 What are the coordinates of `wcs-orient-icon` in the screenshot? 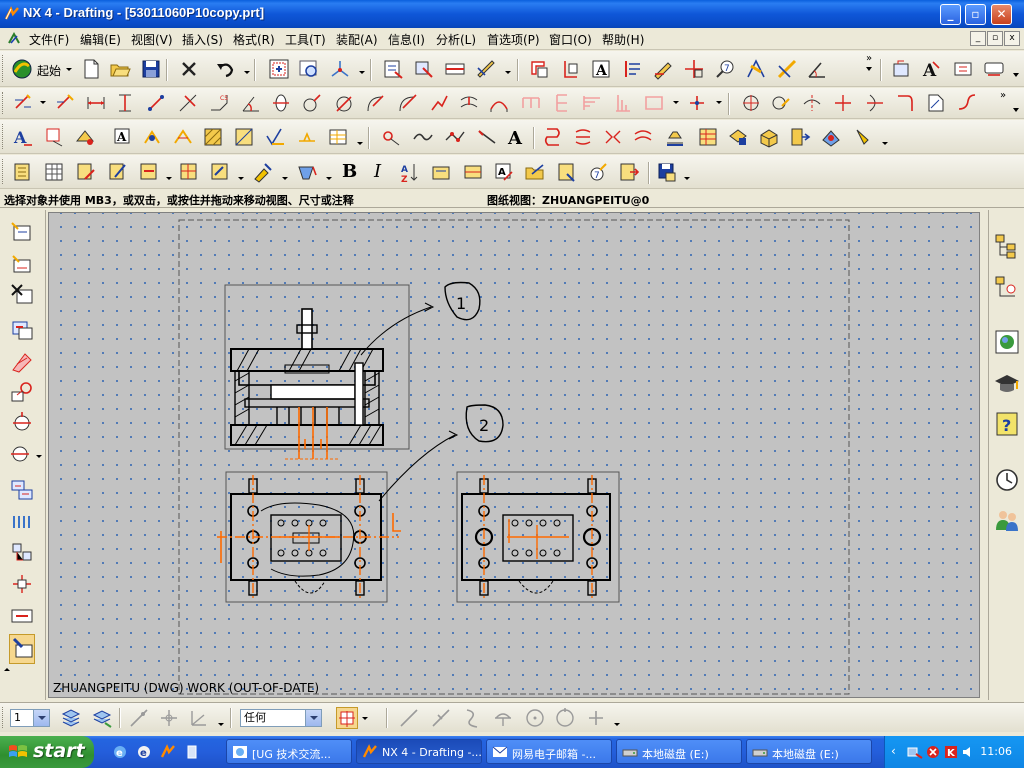 It's located at (139, 718).